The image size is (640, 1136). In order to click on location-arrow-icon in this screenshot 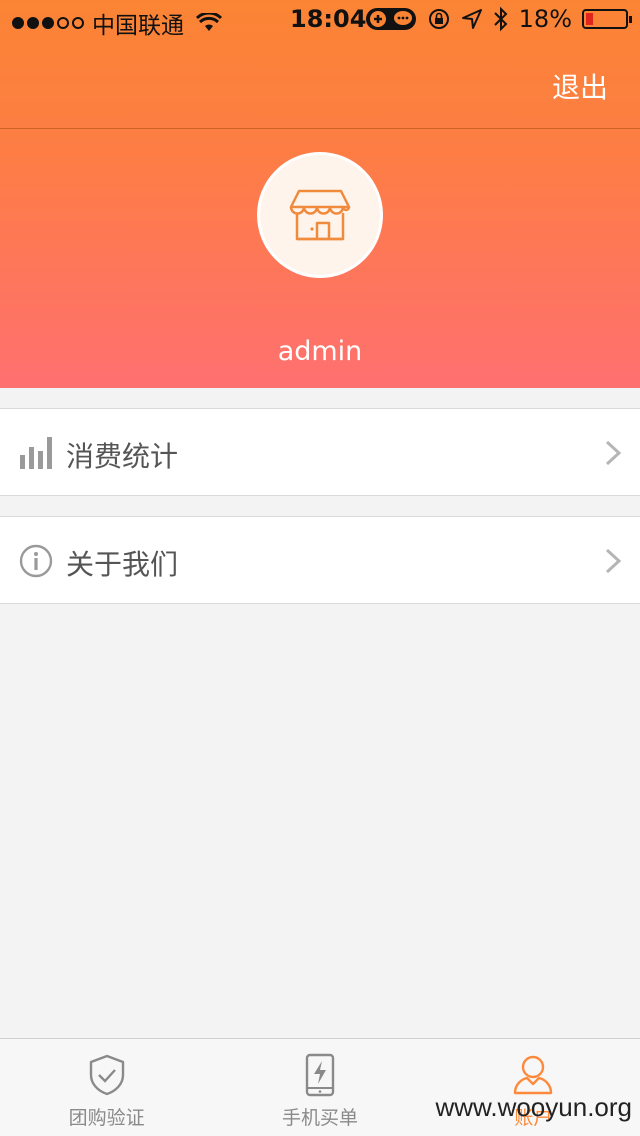, I will do `click(471, 19)`.